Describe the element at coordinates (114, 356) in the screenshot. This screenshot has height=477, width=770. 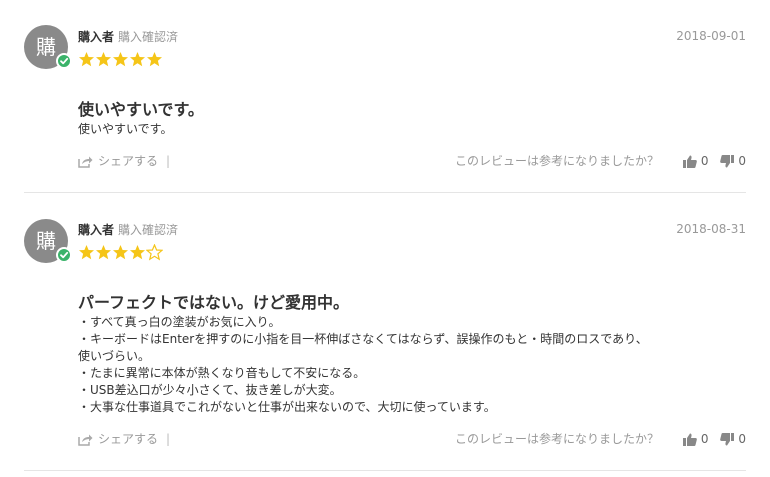
I see `review-body-line: 使いづらい。` at that location.